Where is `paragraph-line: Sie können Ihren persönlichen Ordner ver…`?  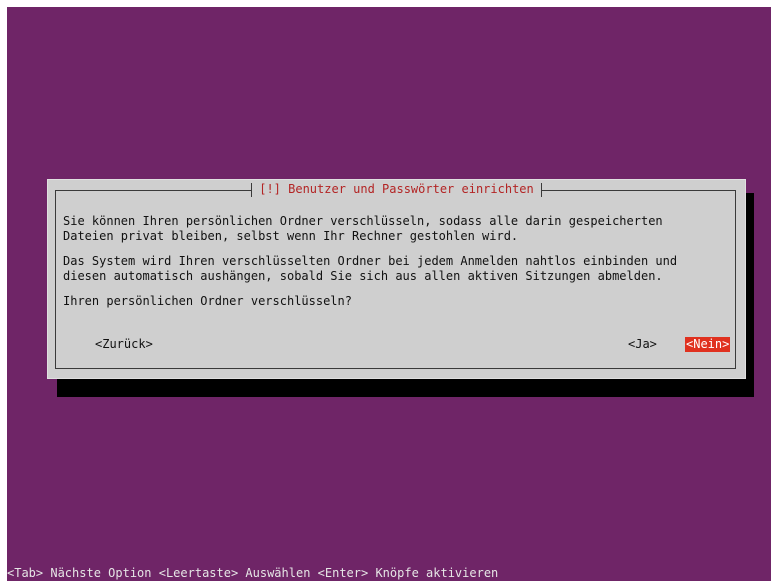 paragraph-line: Sie können Ihren persönlichen Ordner ver… is located at coordinates (363, 221).